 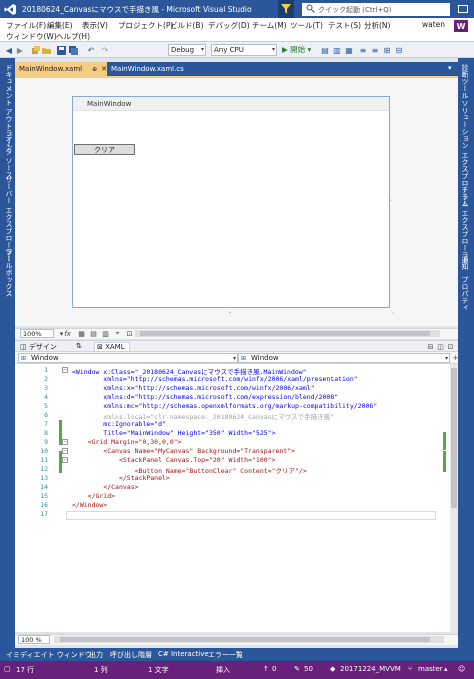 What do you see at coordinates (145, 25) in the screenshot?
I see `menu-project: プロジェクト(P)` at bounding box center [145, 25].